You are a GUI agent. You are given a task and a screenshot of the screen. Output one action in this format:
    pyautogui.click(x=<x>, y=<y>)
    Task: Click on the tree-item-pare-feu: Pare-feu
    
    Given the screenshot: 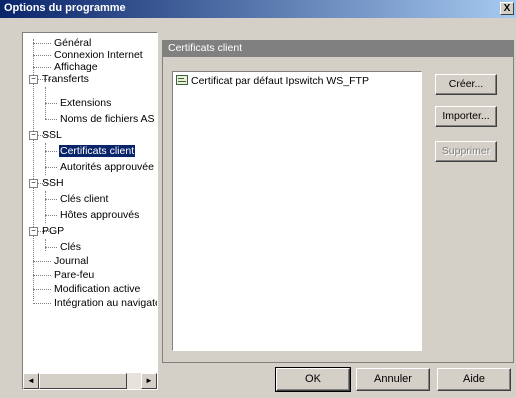 What is the action you would take?
    pyautogui.click(x=74, y=275)
    